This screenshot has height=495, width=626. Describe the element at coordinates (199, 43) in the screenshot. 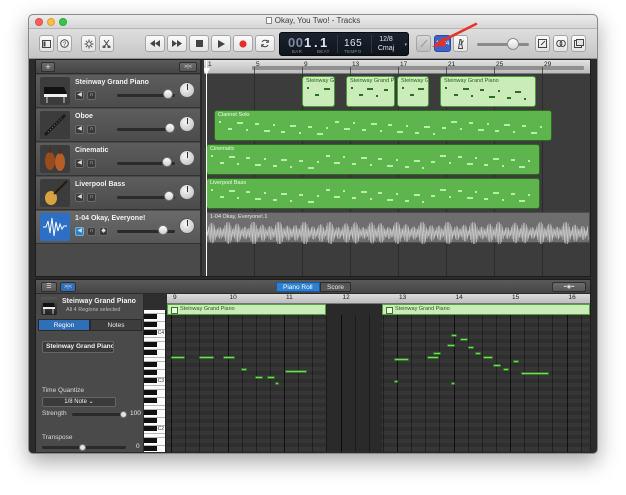

I see `stop-button` at that location.